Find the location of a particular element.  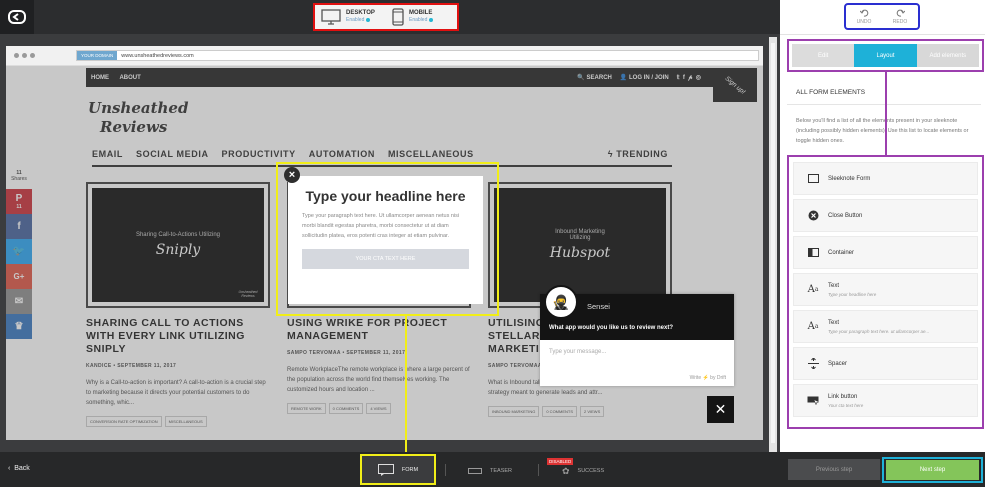

panel-tabs: Edit Layout Add elements is located at coordinates (885, 55).